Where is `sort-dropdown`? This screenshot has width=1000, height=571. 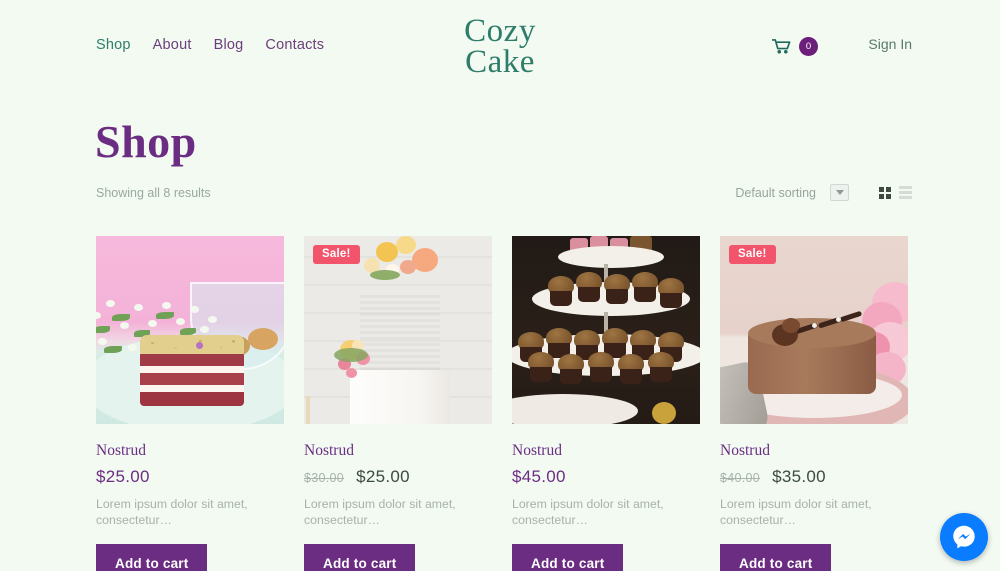 sort-dropdown is located at coordinates (839, 192).